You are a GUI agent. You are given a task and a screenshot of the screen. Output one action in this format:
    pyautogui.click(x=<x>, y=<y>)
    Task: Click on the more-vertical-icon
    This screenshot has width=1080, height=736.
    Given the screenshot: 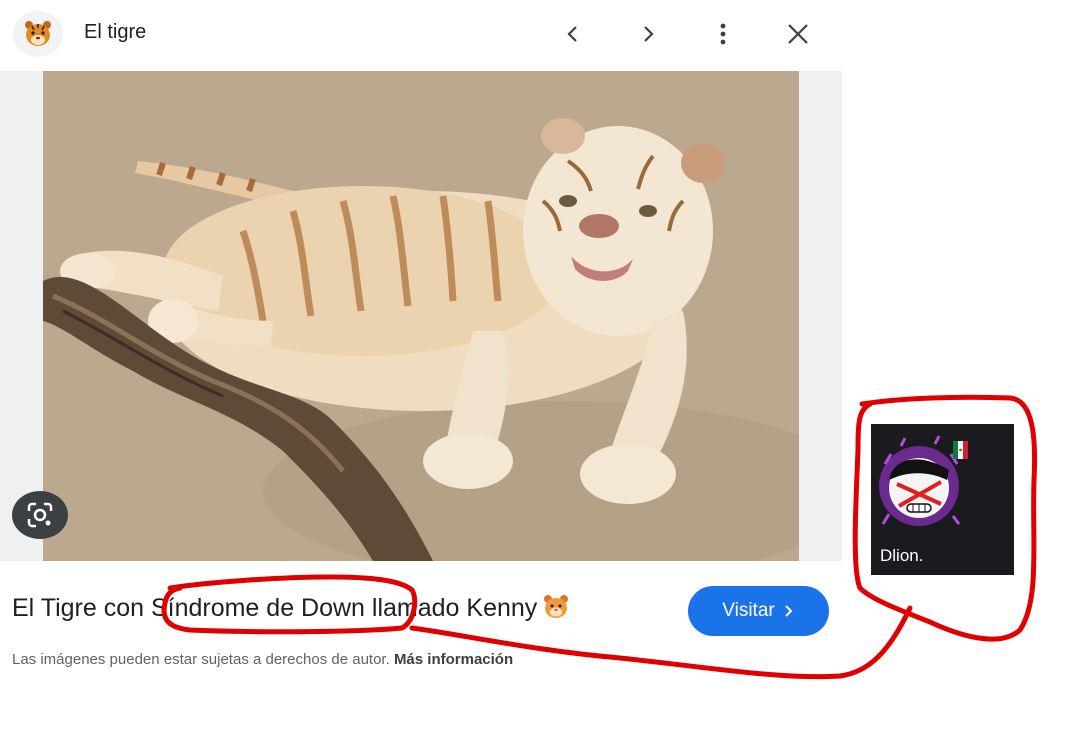 What is the action you would take?
    pyautogui.click(x=723, y=34)
    